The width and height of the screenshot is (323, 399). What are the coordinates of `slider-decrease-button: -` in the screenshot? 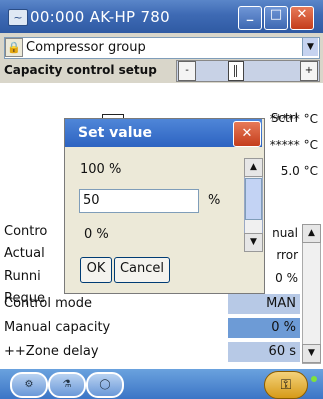 It's located at (187, 71).